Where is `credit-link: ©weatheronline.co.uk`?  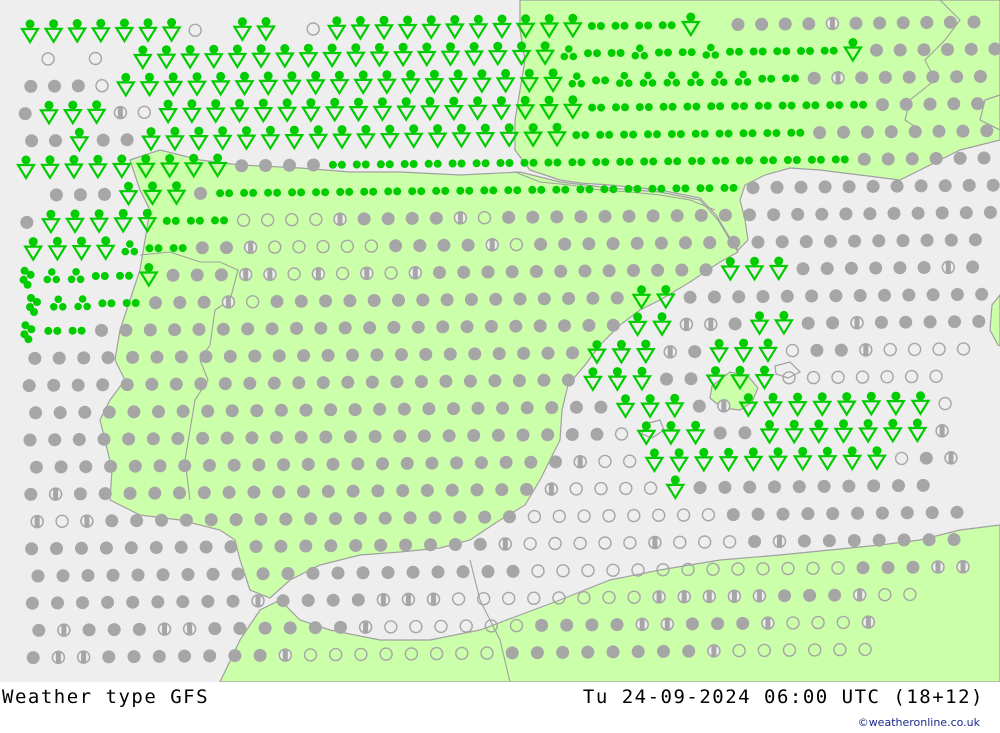
credit-link: ©weatheronline.co.uk is located at coordinates (919, 722).